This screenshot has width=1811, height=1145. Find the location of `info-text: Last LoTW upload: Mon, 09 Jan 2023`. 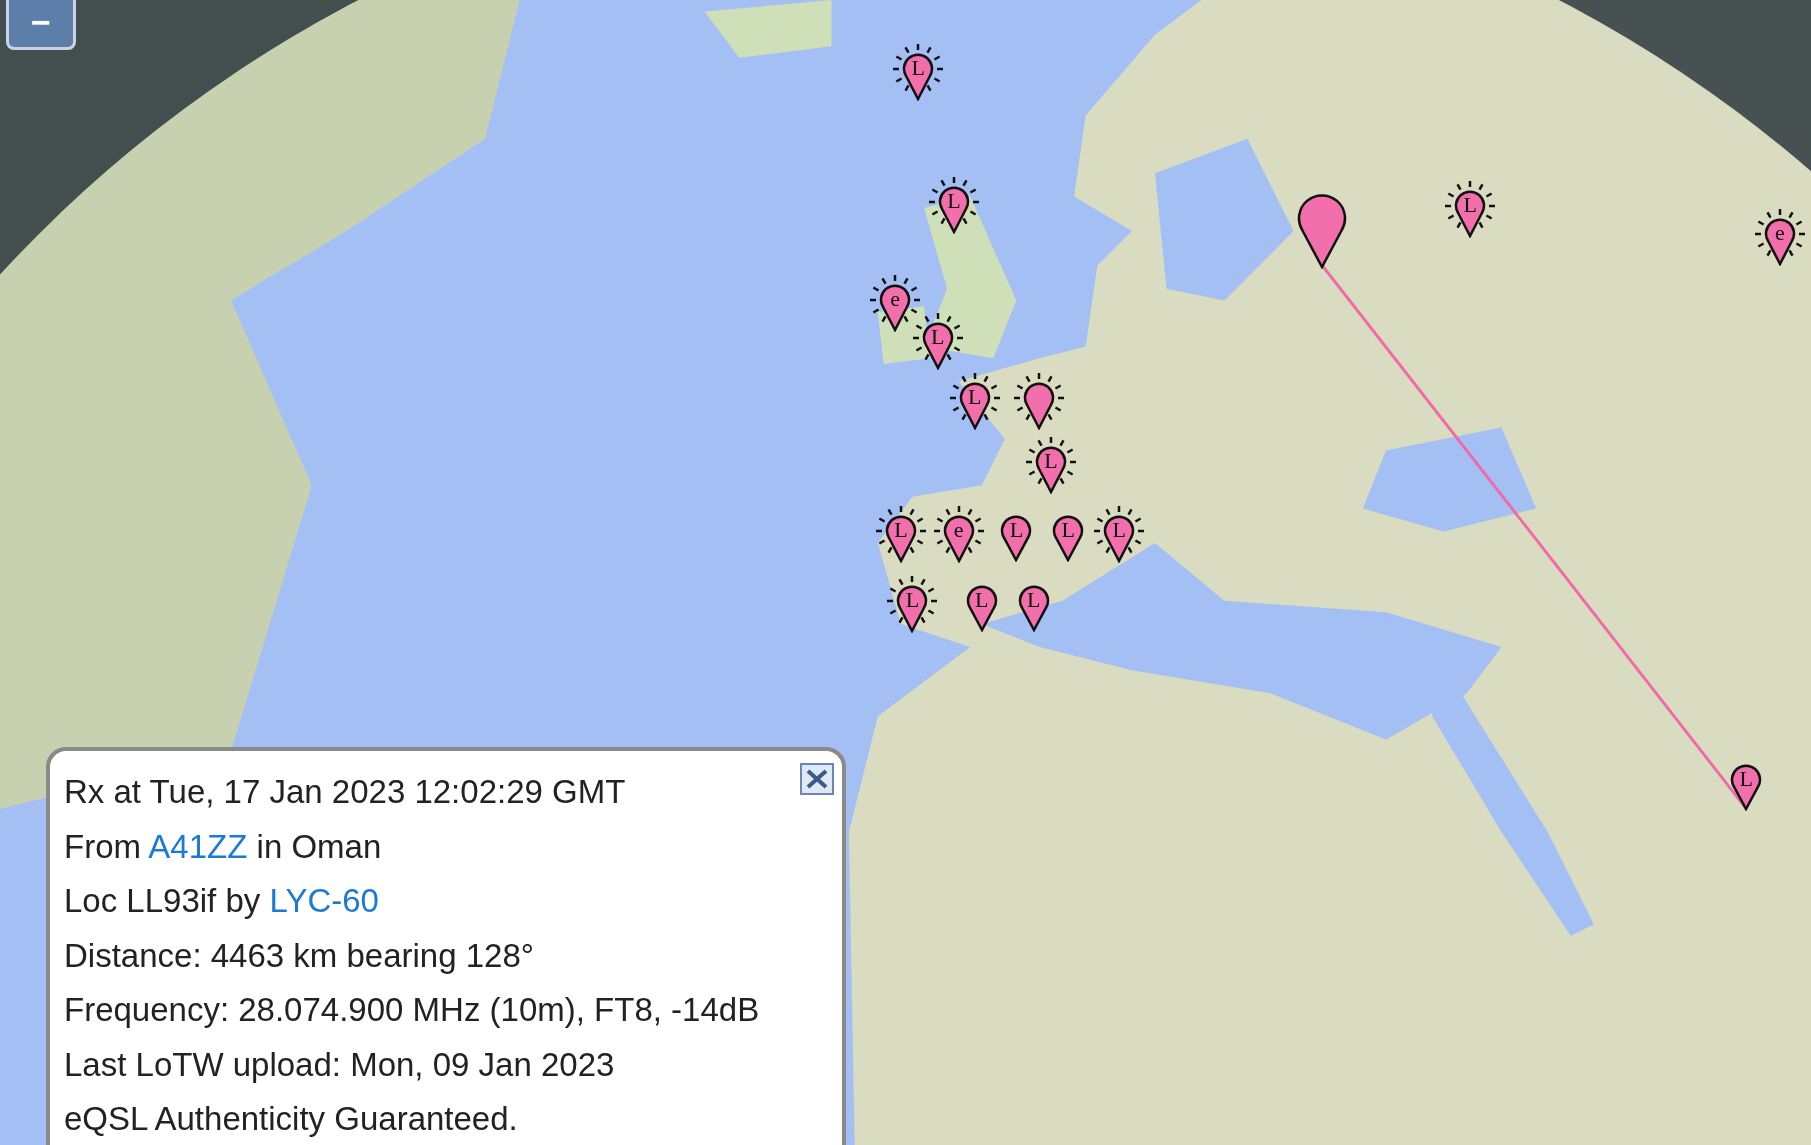

info-text: Last LoTW upload: Mon, 09 Jan 2023 is located at coordinates (339, 1064).